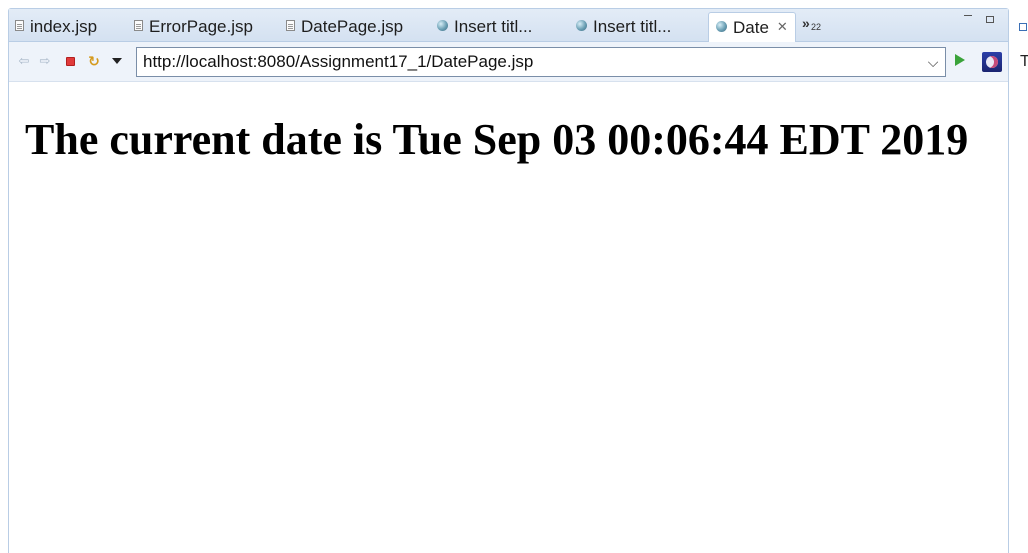 The image size is (1028, 553). I want to click on url-input, so click(529, 62).